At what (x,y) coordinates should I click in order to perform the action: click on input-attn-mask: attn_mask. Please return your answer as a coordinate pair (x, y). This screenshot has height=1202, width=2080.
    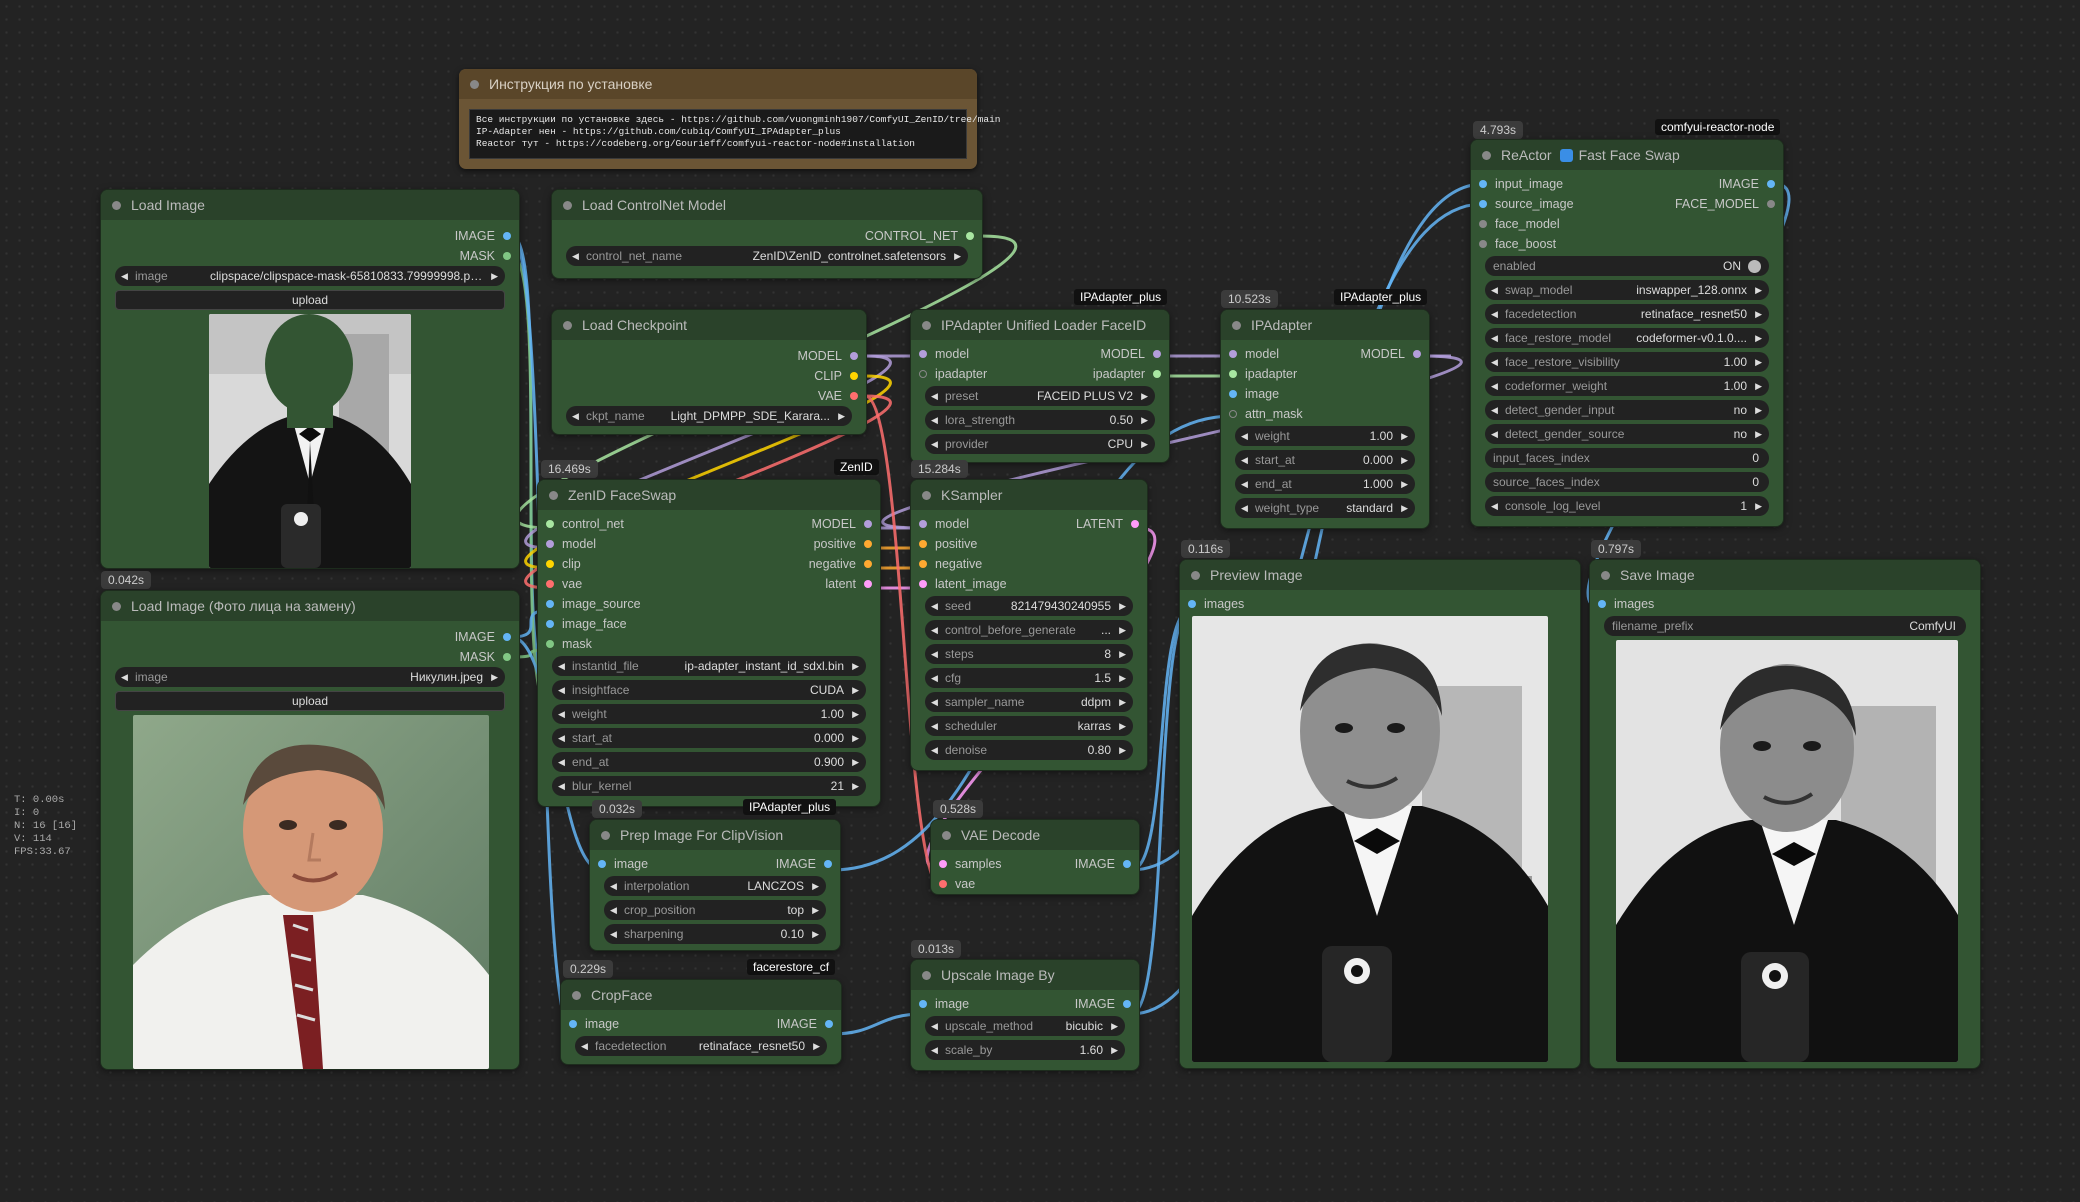
    Looking at the image, I should click on (1266, 414).